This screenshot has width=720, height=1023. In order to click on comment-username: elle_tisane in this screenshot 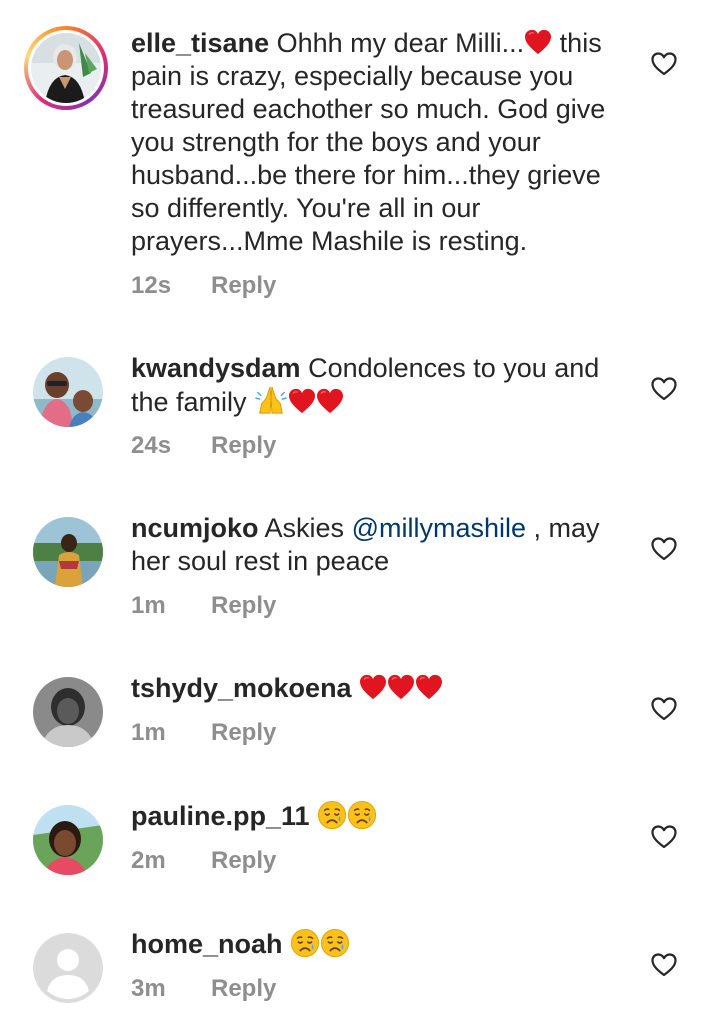, I will do `click(200, 43)`.